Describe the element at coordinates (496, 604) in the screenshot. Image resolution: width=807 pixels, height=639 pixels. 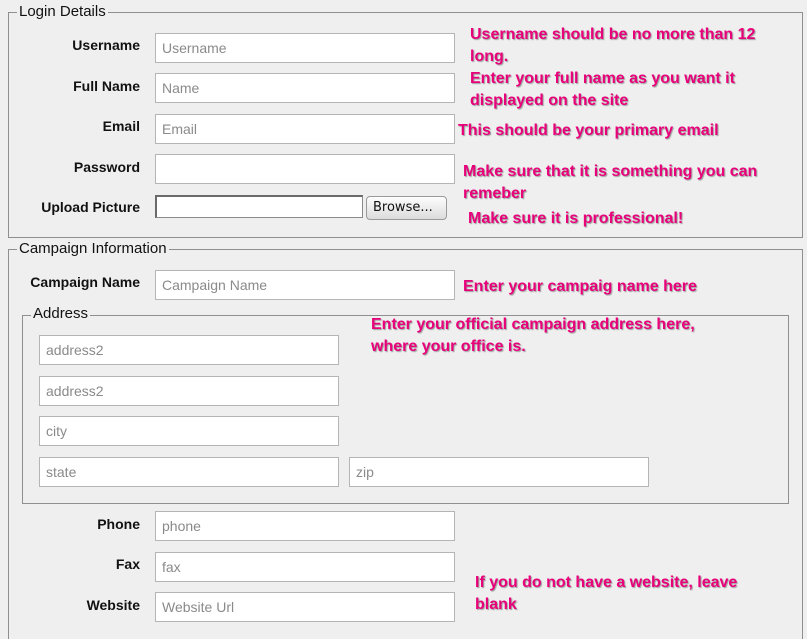
I see `website-note-line2: blank` at that location.